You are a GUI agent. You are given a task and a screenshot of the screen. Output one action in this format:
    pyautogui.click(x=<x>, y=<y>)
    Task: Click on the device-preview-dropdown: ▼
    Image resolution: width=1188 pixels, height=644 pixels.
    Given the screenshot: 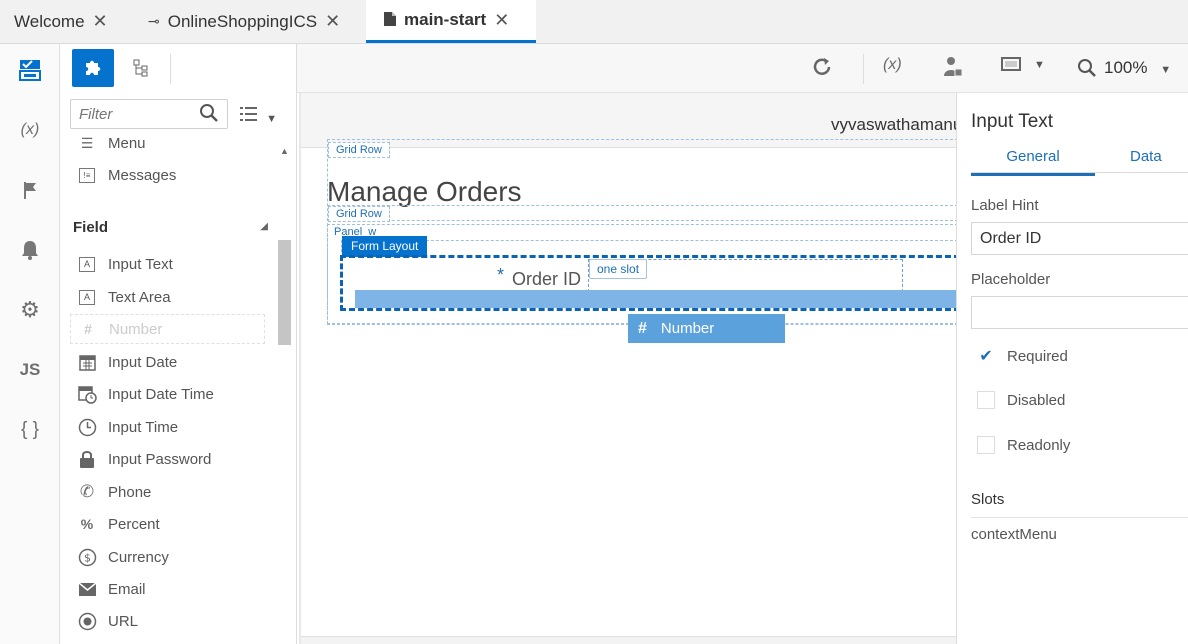 What is the action you would take?
    pyautogui.click(x=1023, y=66)
    